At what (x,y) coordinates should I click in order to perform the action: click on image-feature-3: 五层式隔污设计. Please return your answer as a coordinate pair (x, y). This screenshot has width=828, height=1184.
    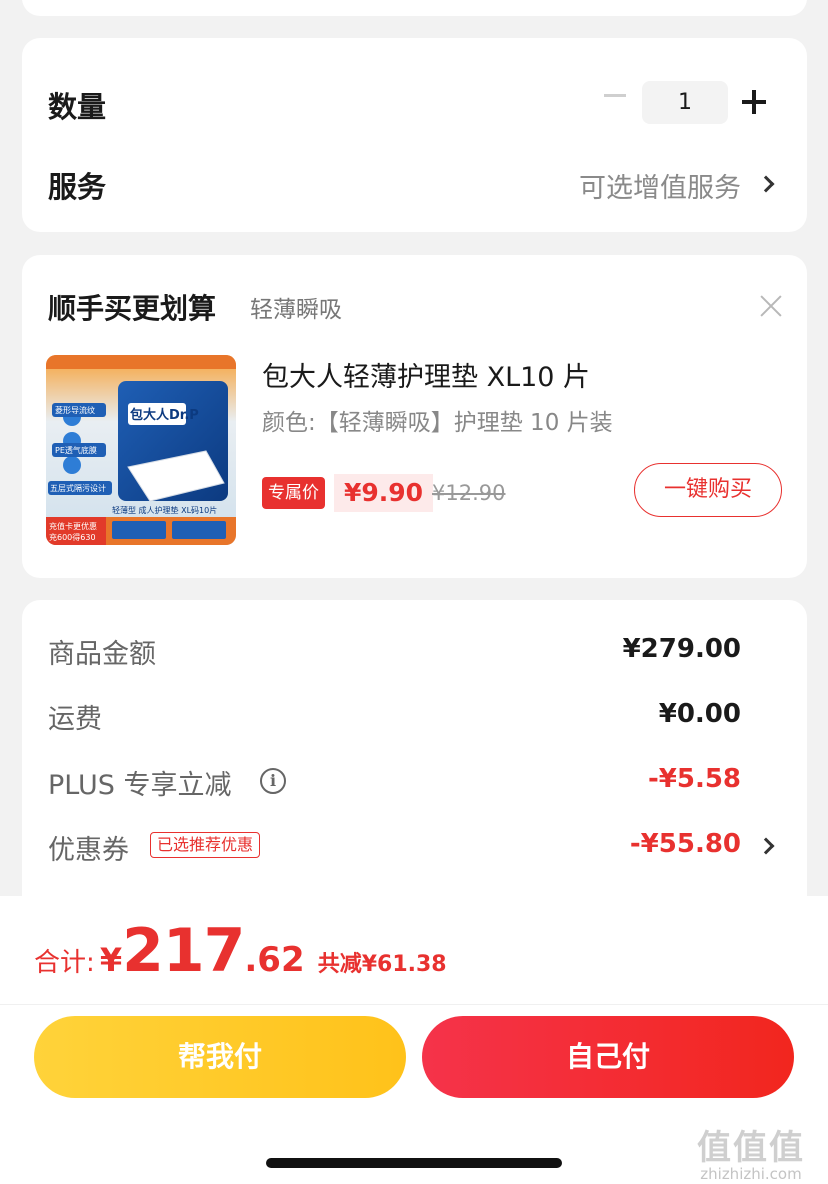
    Looking at the image, I should click on (78, 488).